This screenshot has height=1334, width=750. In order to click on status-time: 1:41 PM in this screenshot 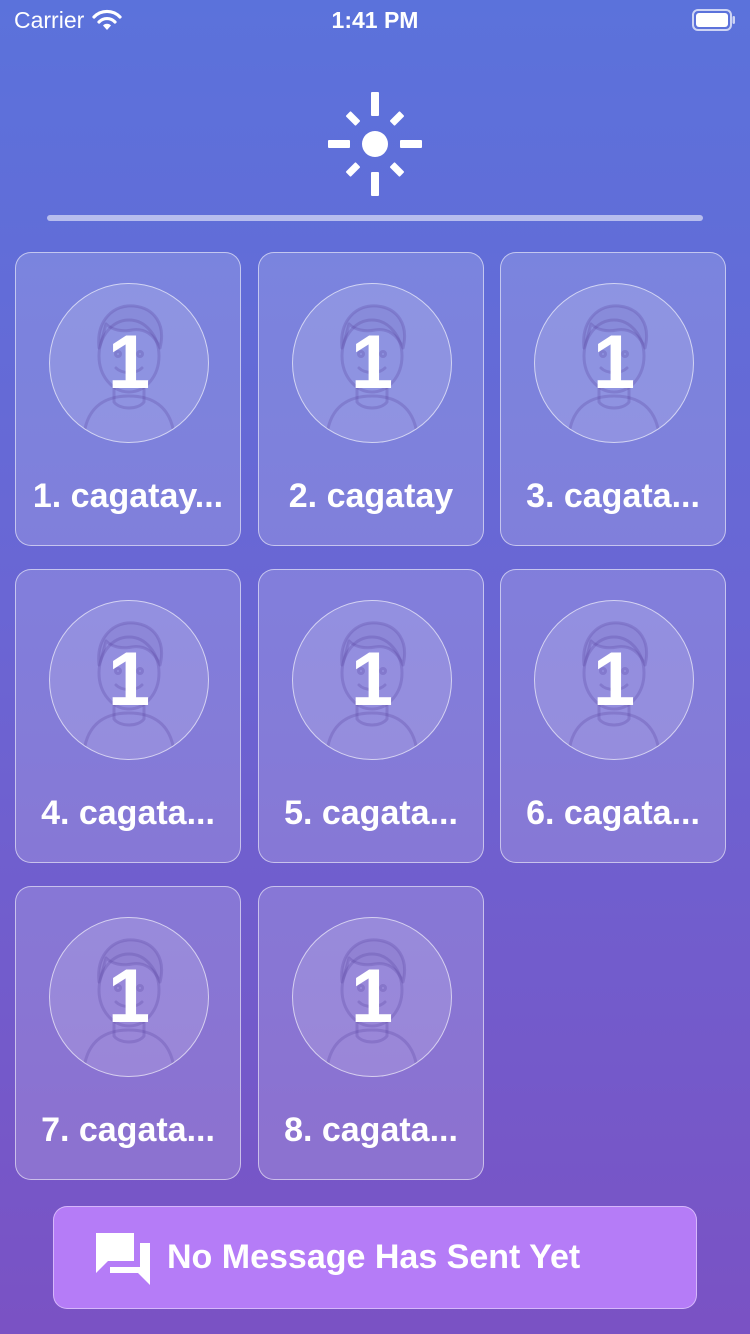, I will do `click(375, 20)`.